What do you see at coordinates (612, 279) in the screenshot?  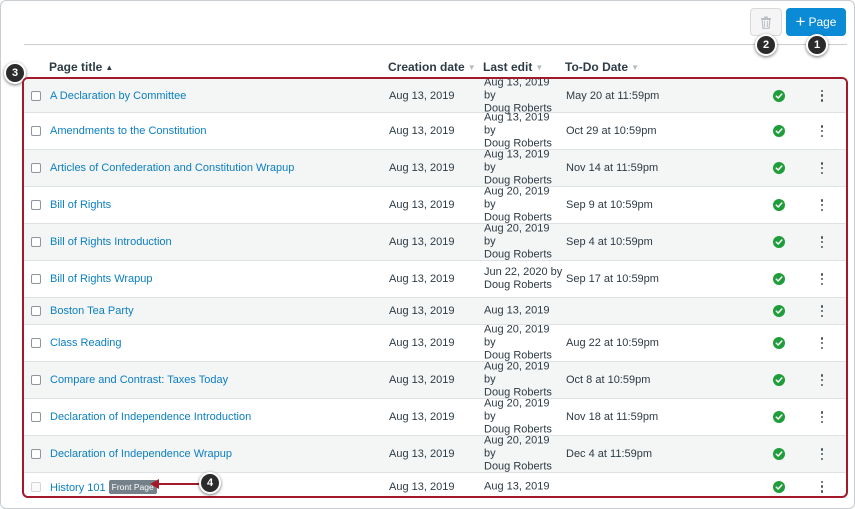 I see `todo-date: Sep 17 at 10:59pm` at bounding box center [612, 279].